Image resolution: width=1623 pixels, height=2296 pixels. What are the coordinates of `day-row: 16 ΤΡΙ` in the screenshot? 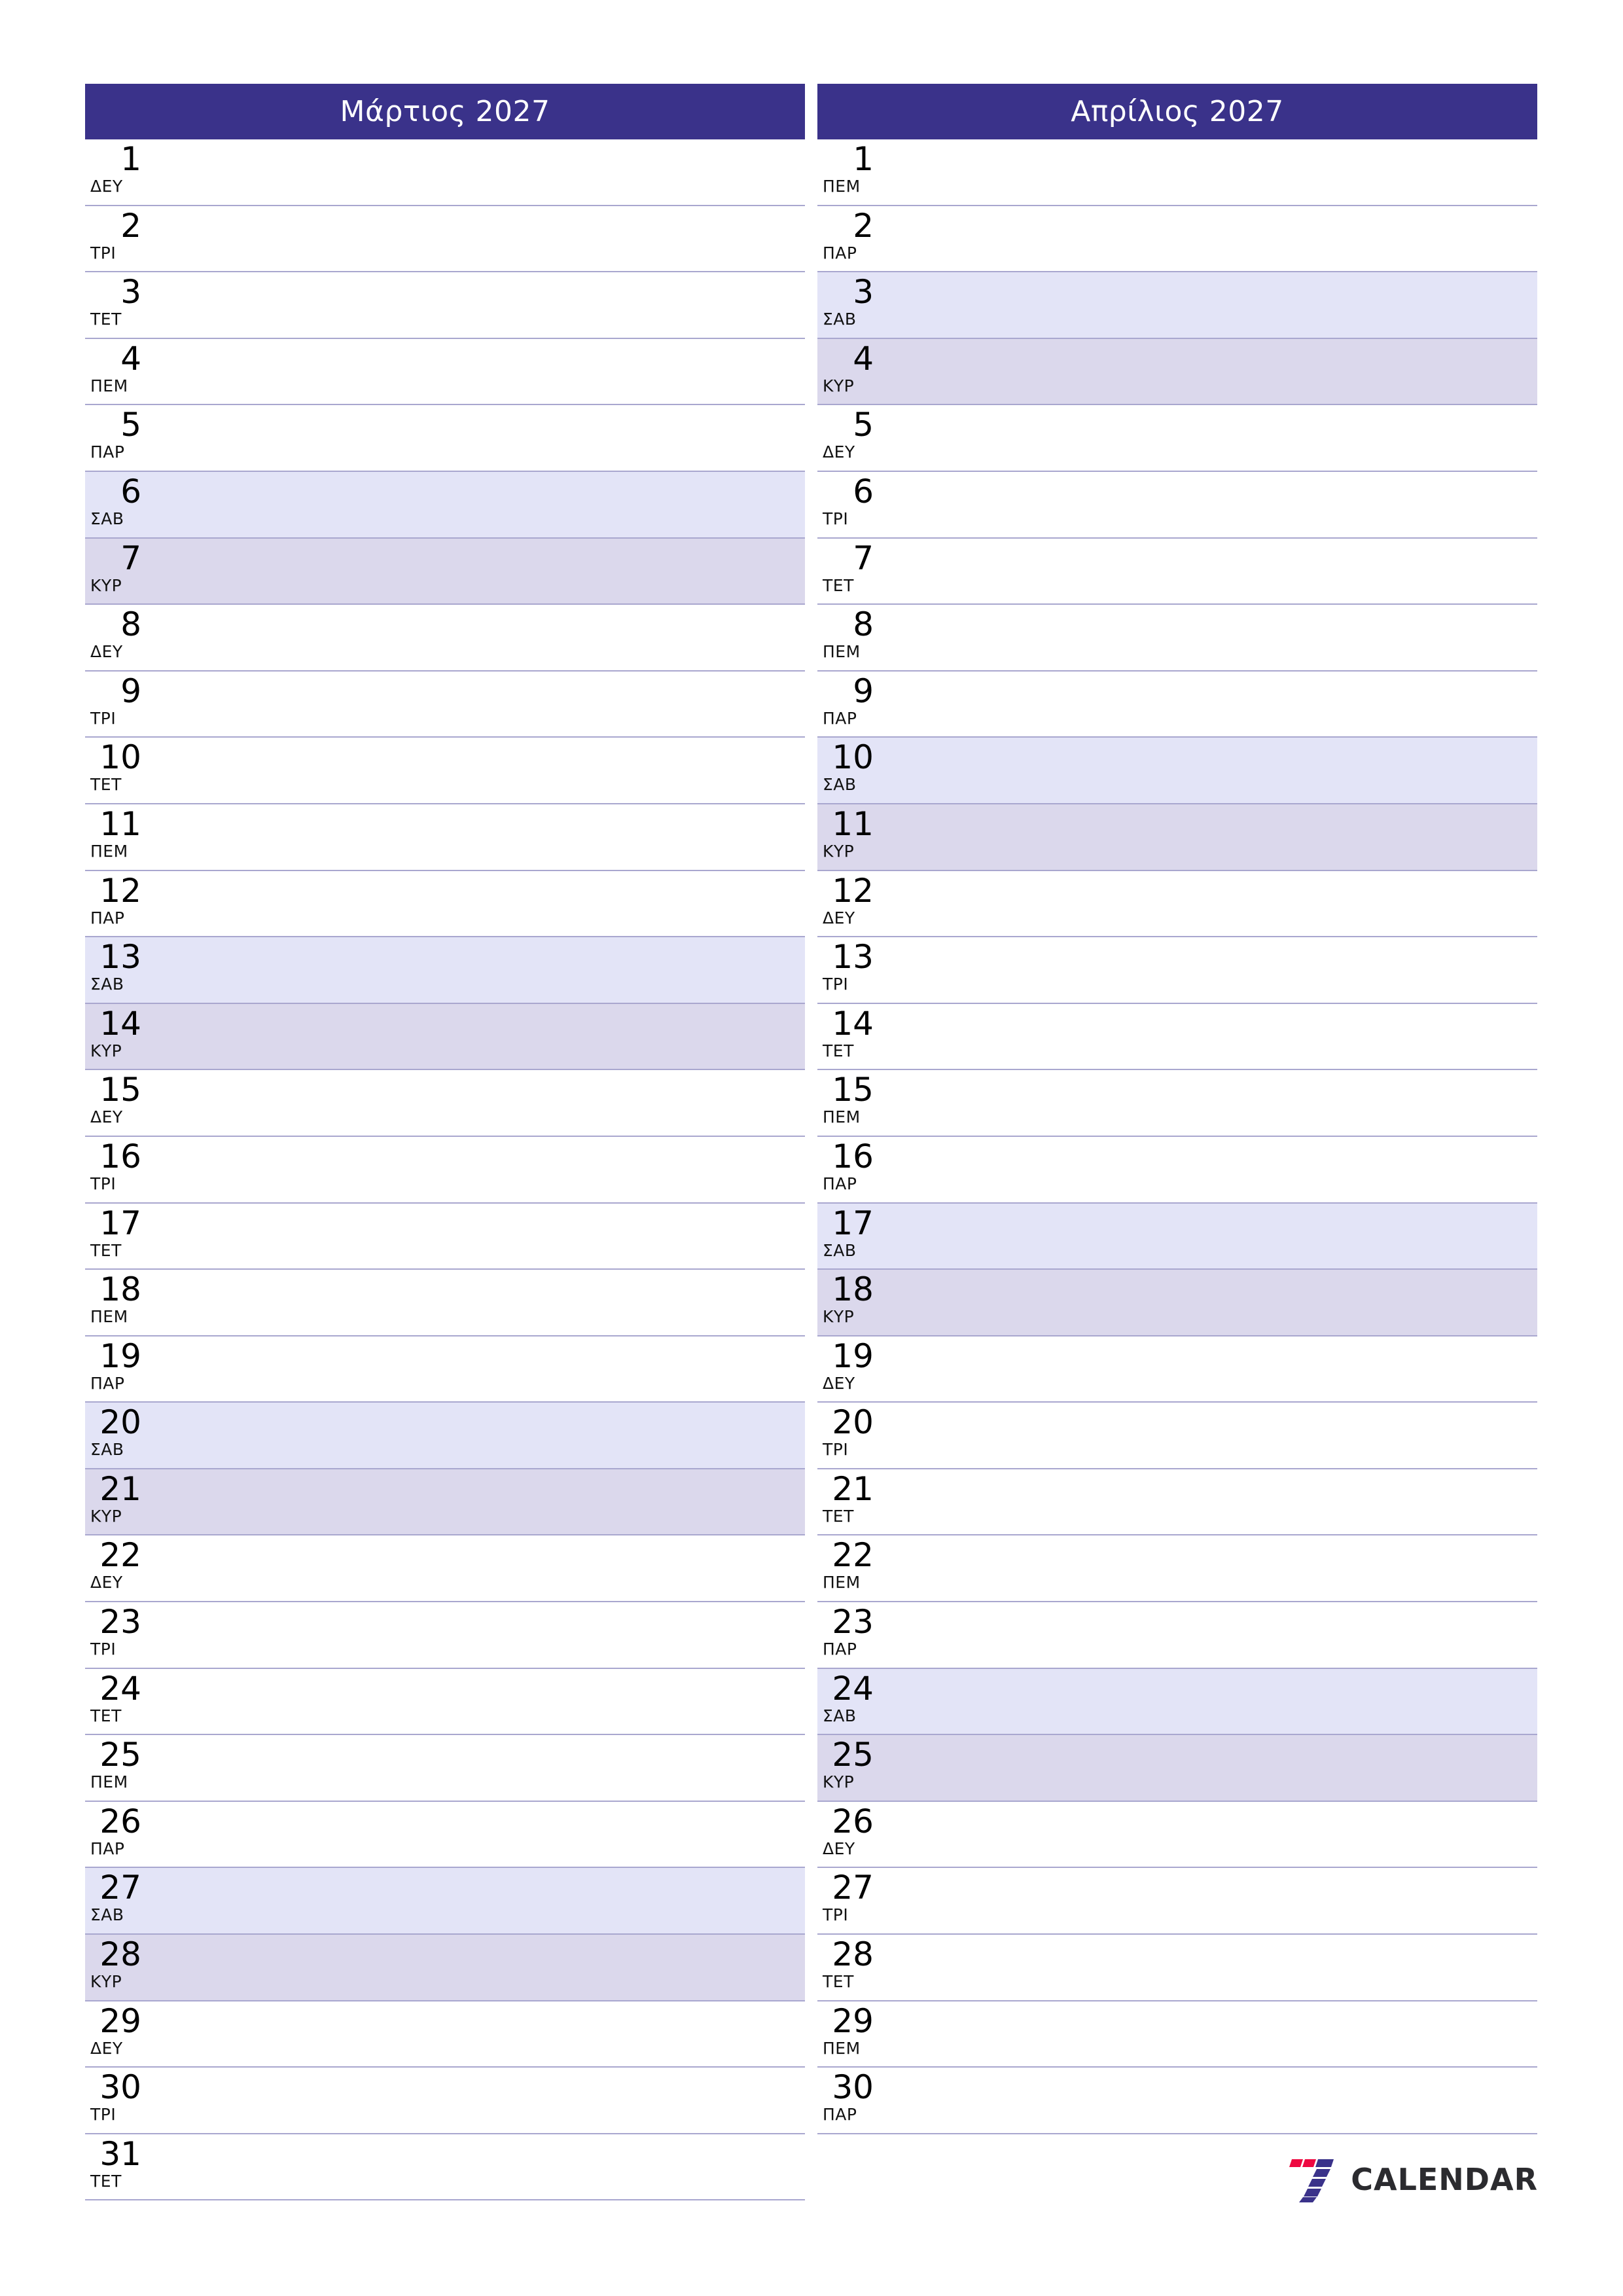 It's located at (445, 1170).